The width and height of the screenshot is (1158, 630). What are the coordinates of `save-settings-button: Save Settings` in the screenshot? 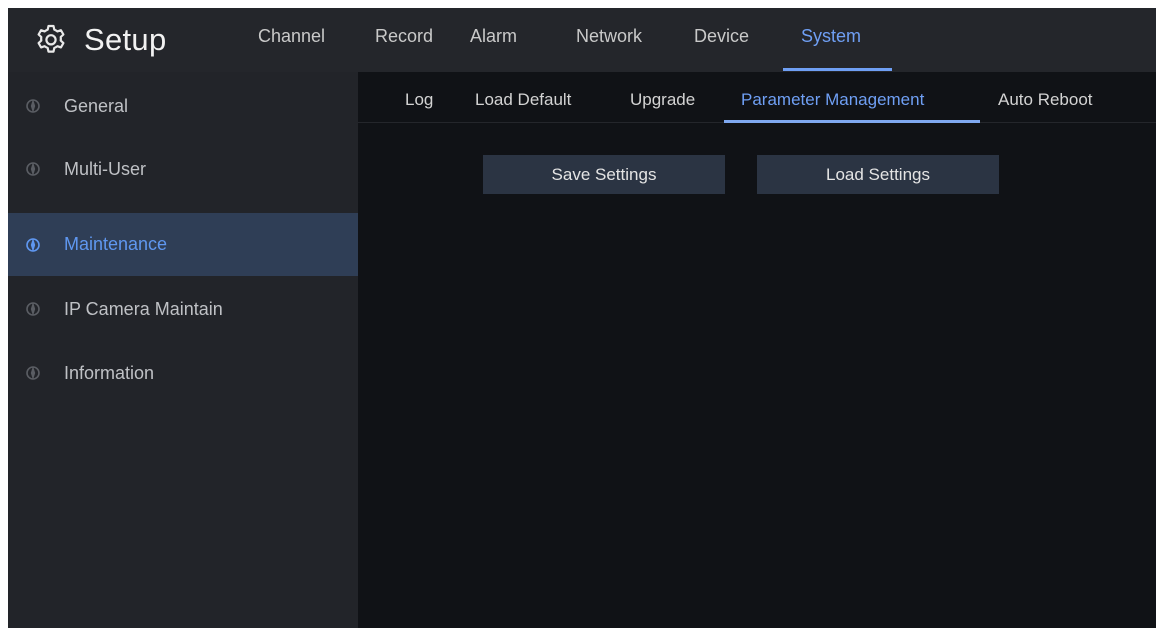 It's located at (604, 174).